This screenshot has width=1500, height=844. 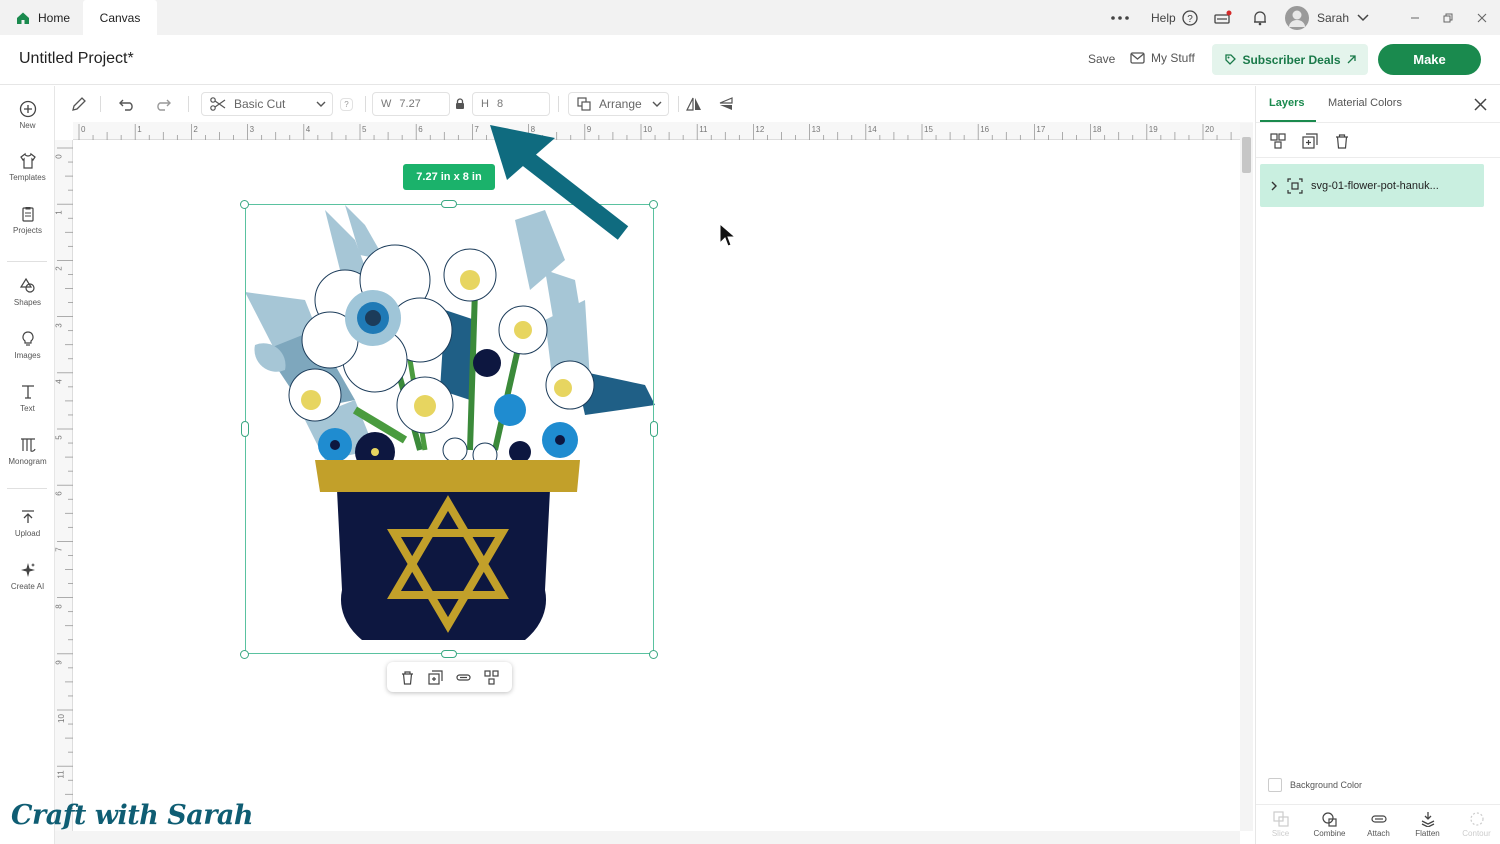 I want to click on resize-handle-left, so click(x=245, y=429).